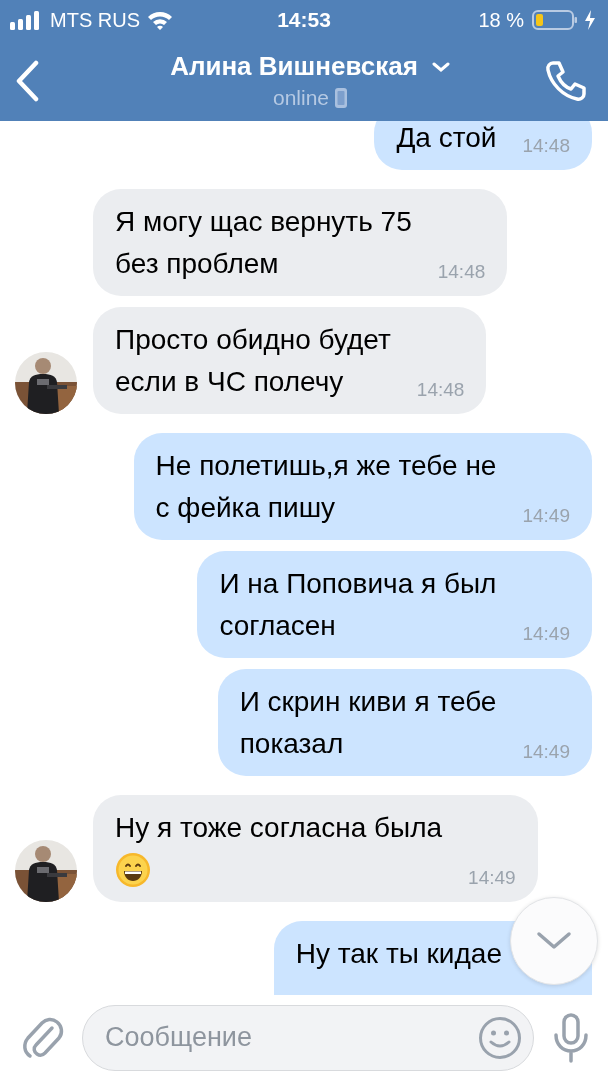 The height and width of the screenshot is (1080, 608). Describe the element at coordinates (341, 98) in the screenshot. I see `phone-device-icon` at that location.